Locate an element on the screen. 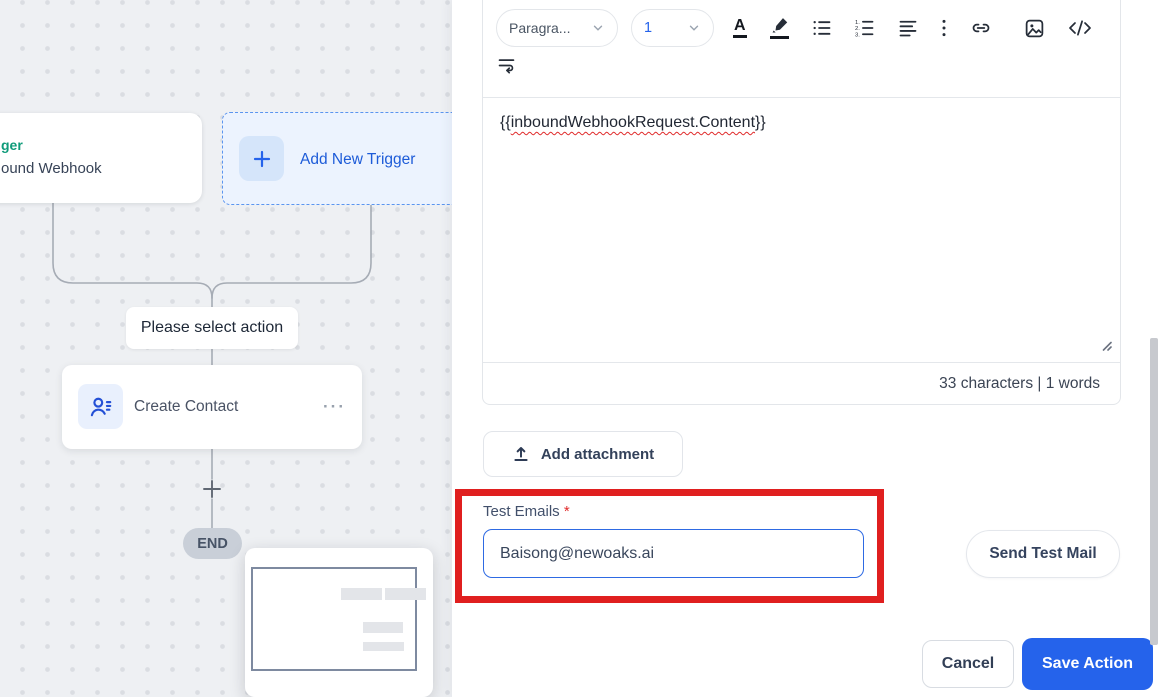 The image size is (1158, 697). merge-field-suffix: }} is located at coordinates (760, 122).